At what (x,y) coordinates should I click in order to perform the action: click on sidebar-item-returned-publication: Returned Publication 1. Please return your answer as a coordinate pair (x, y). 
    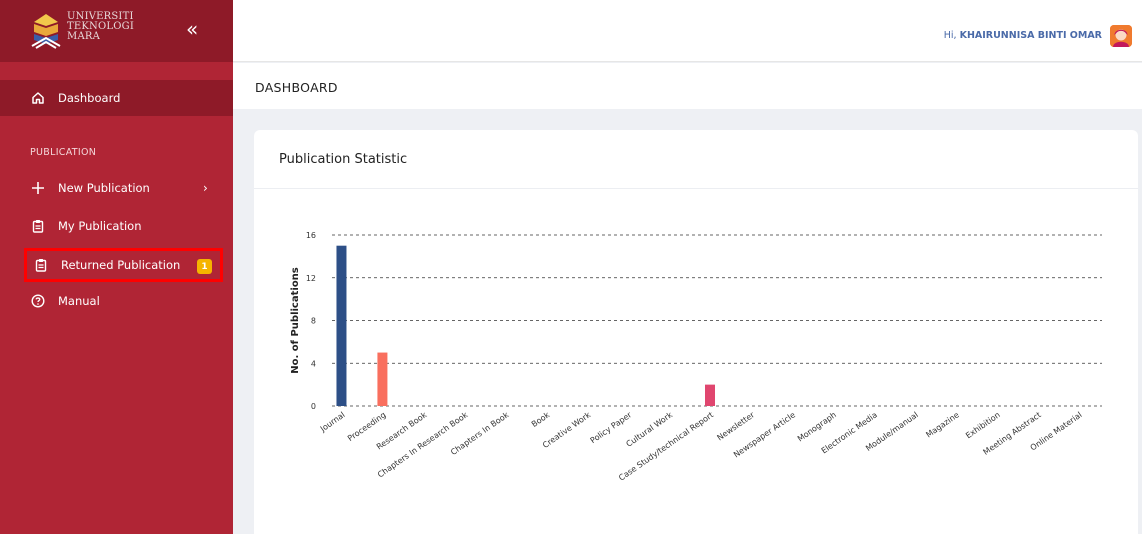
    Looking at the image, I should click on (123, 265).